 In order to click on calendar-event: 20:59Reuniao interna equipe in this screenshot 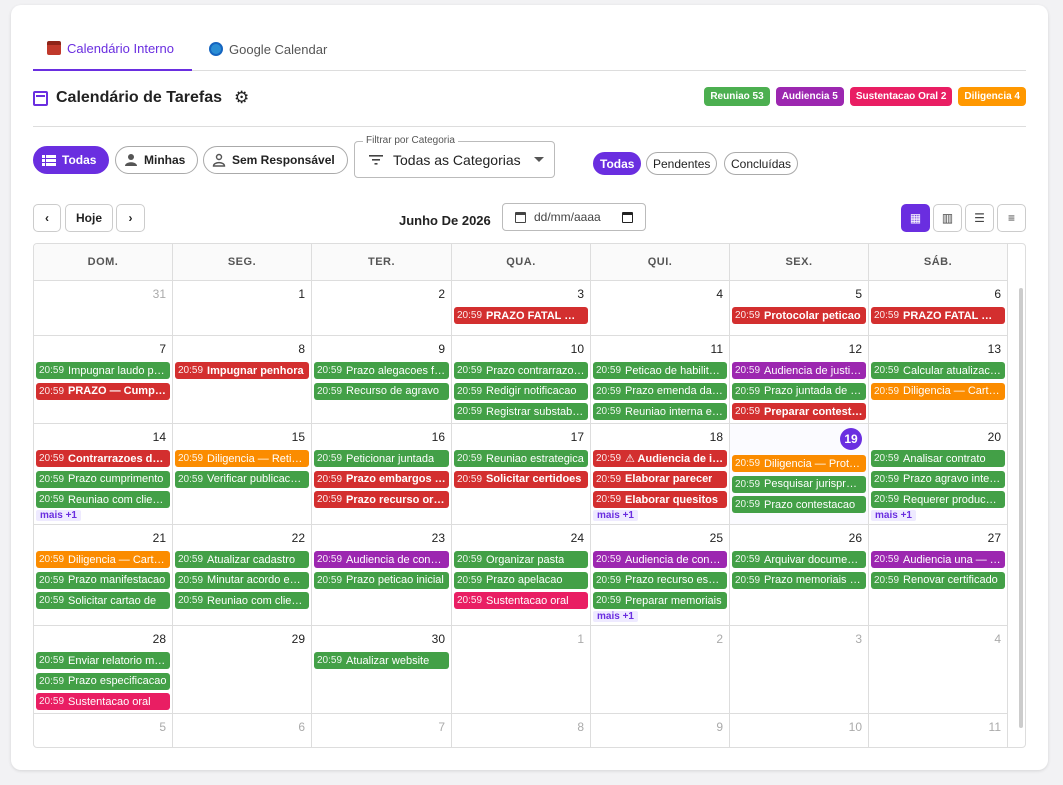, I will do `click(660, 411)`.